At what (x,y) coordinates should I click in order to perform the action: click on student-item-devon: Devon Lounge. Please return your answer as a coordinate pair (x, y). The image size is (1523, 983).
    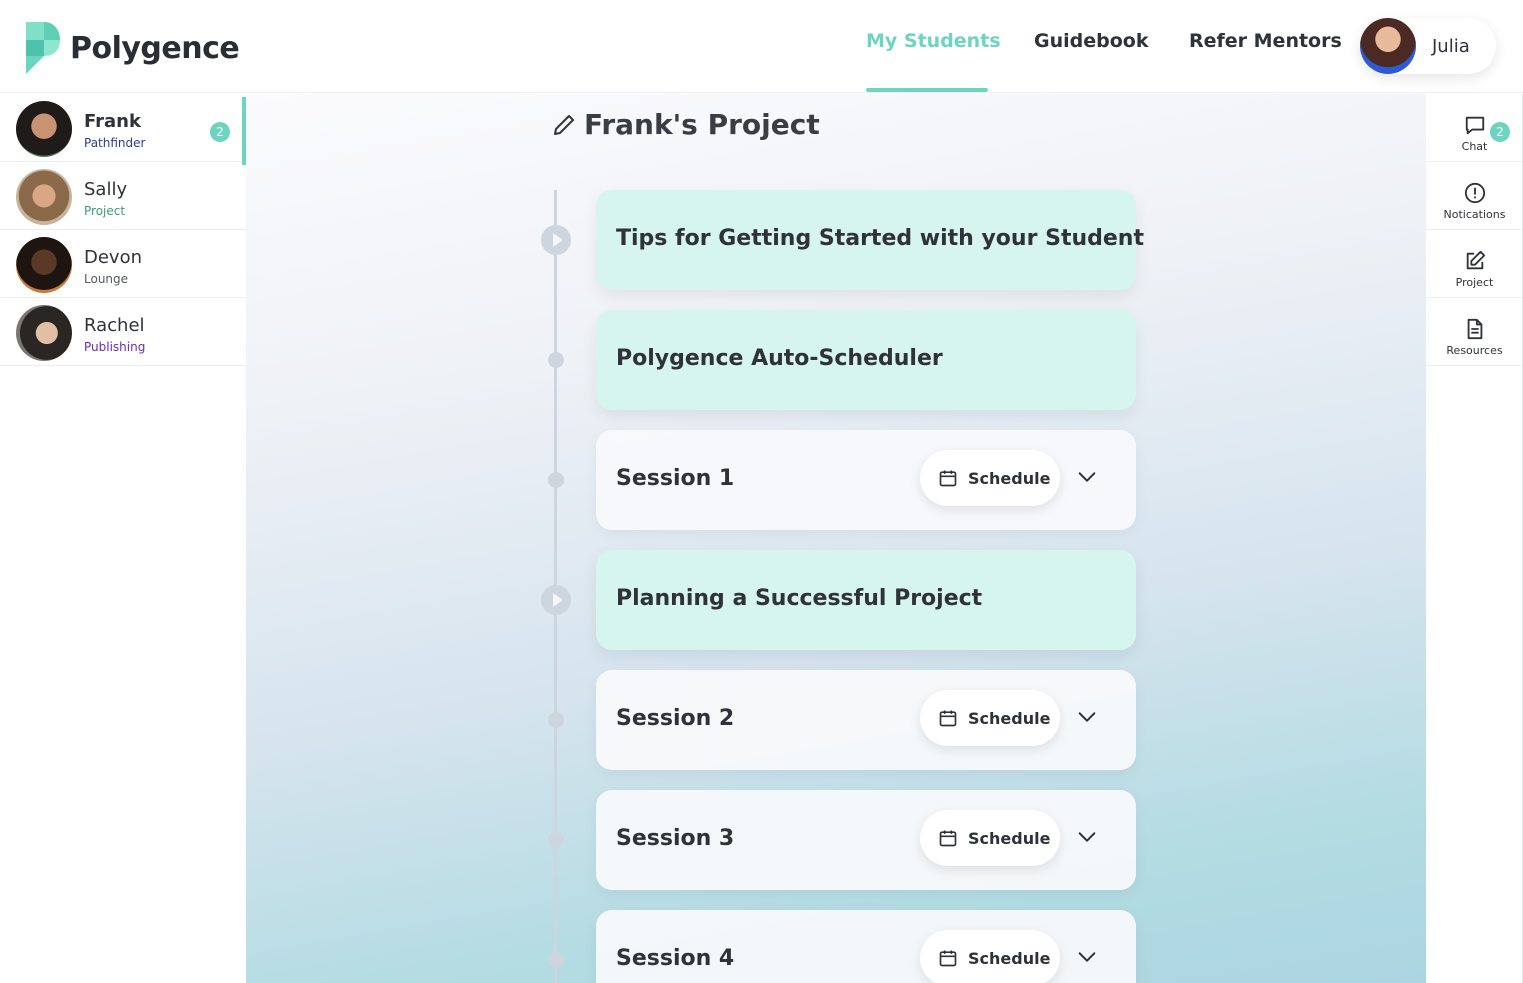
    Looking at the image, I should click on (123, 264).